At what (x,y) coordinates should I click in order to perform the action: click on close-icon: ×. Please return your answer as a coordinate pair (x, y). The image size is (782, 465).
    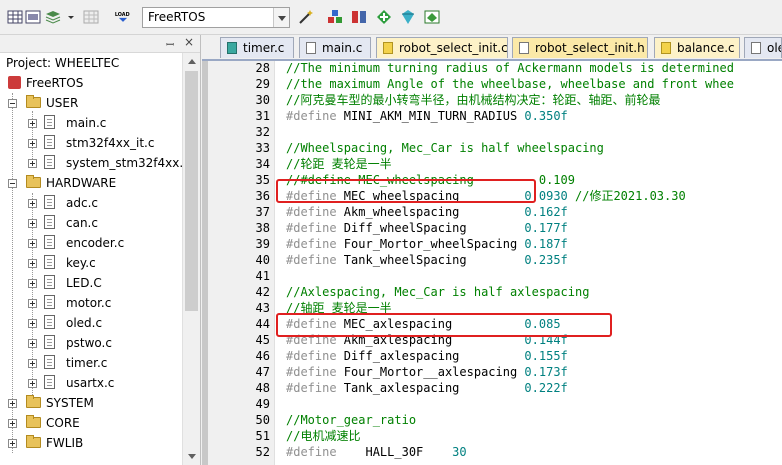
    Looking at the image, I should click on (189, 42).